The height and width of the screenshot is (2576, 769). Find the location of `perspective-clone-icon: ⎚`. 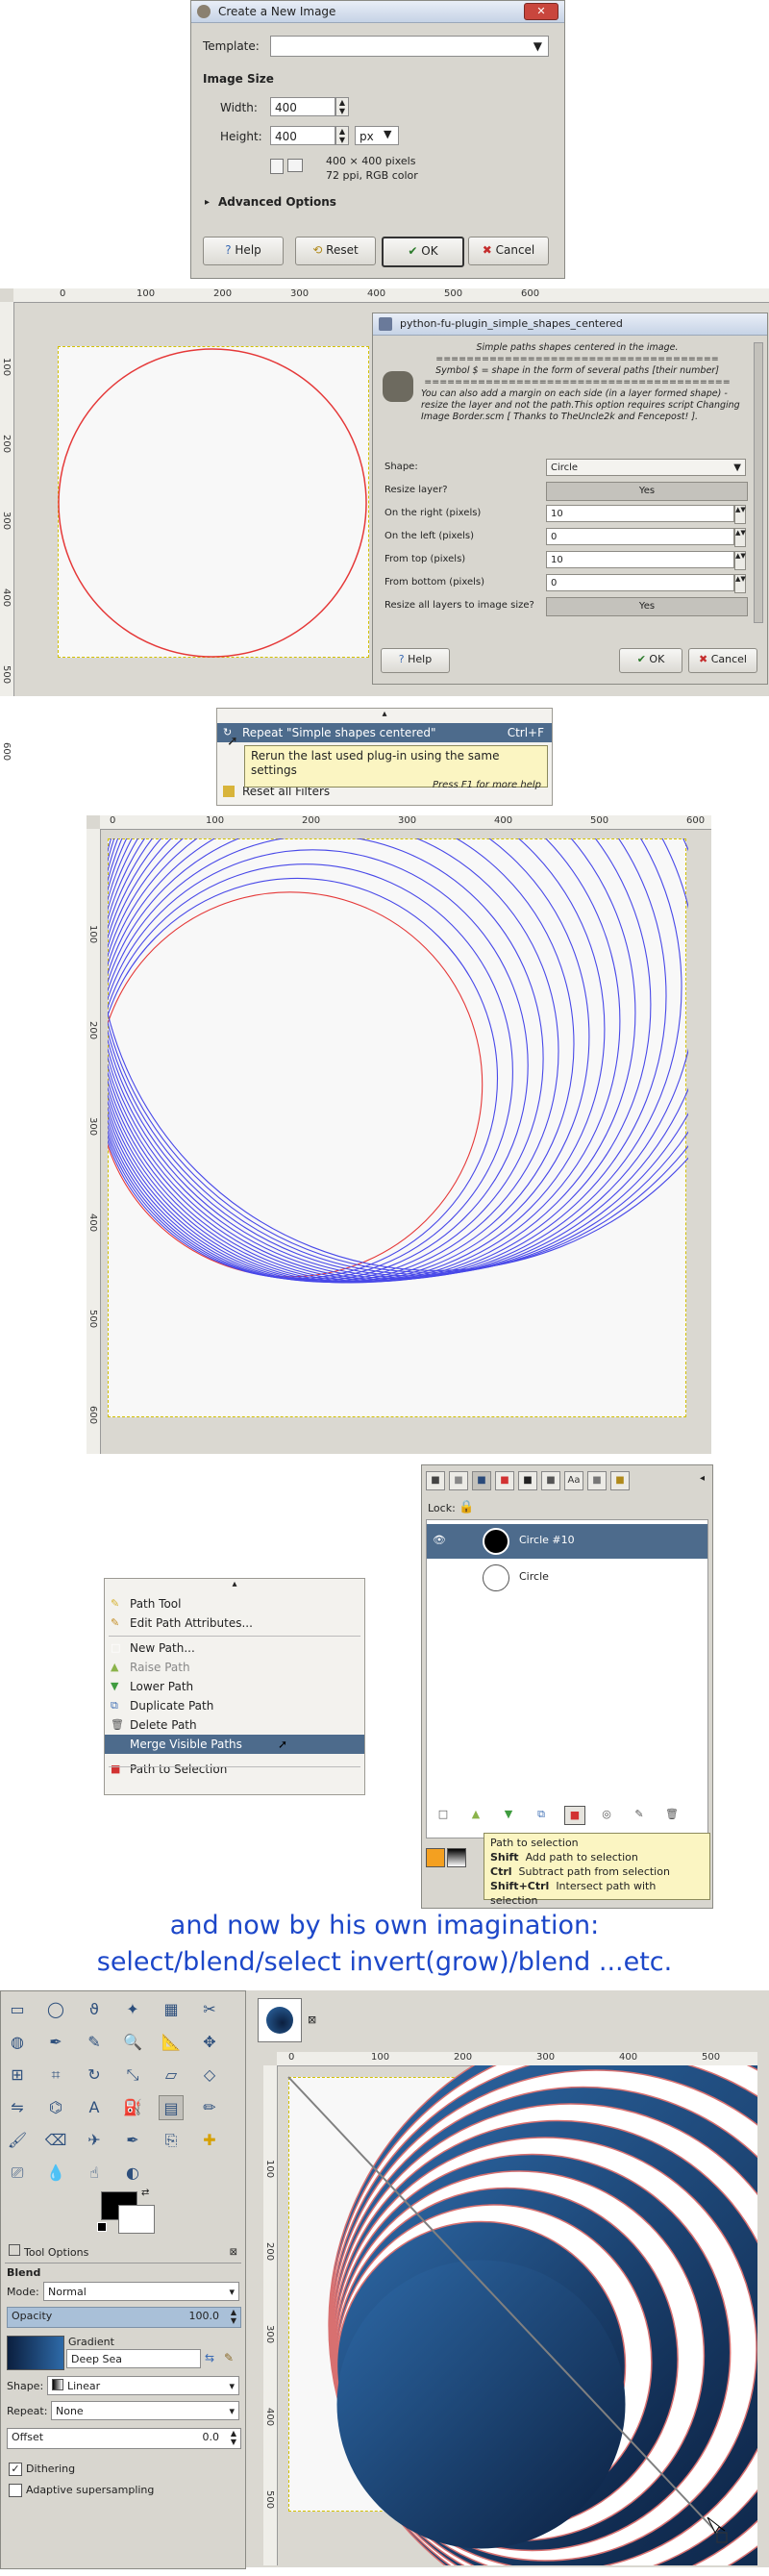

perspective-clone-icon: ⎚ is located at coordinates (18, 2173).